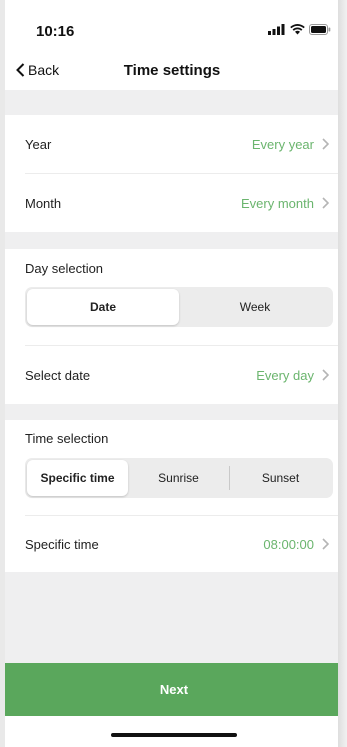  What do you see at coordinates (67, 438) in the screenshot?
I see `time-selection-label: Time selection` at bounding box center [67, 438].